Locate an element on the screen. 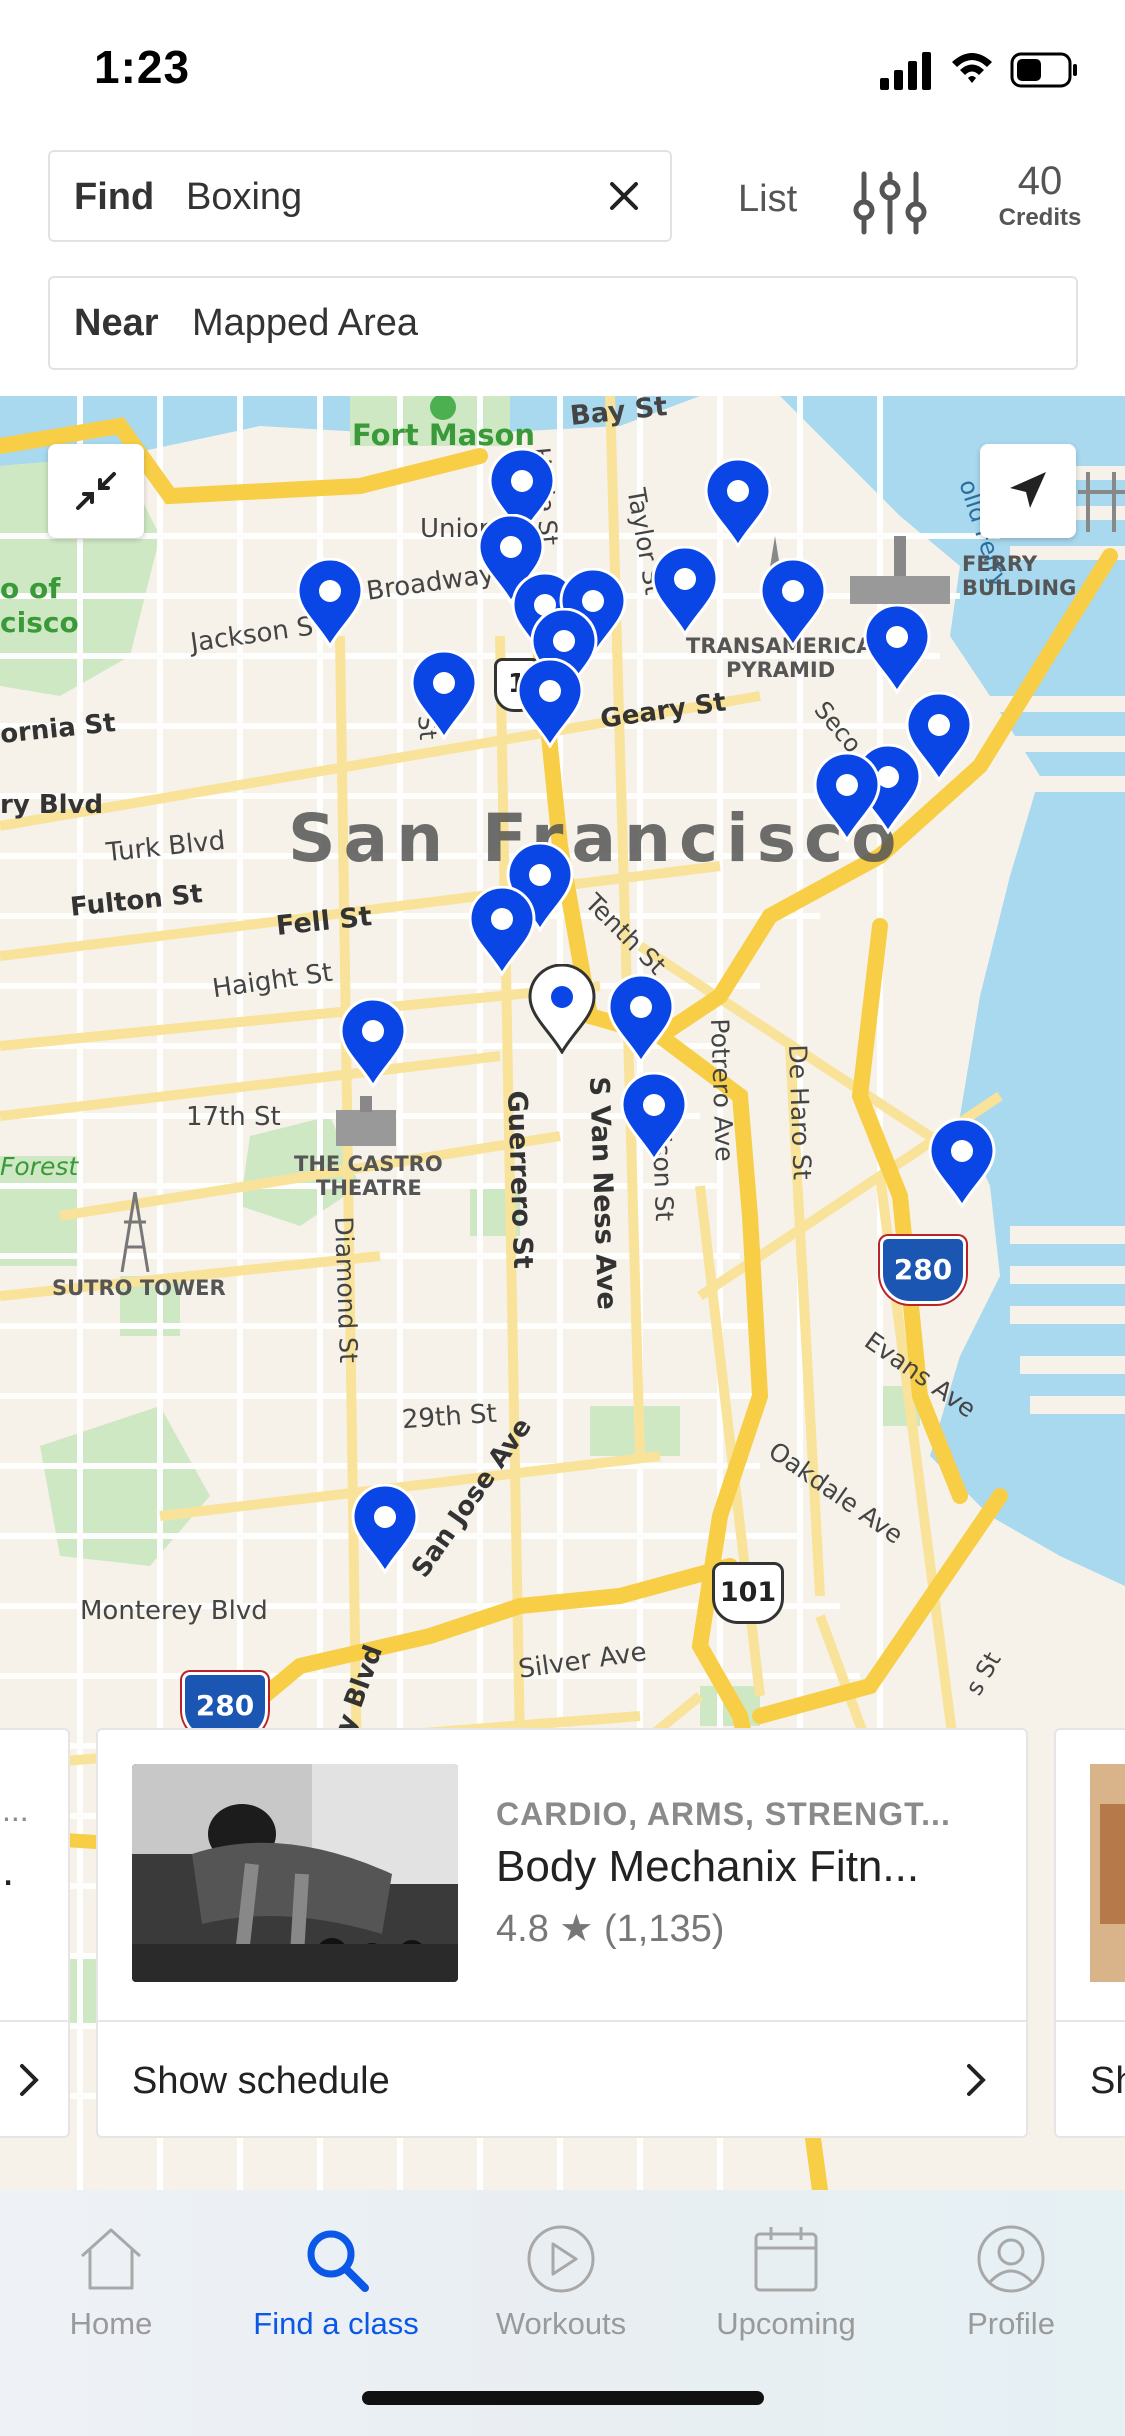 This screenshot has width=1125, height=2436. map-label-o-of: o of is located at coordinates (30, 588).